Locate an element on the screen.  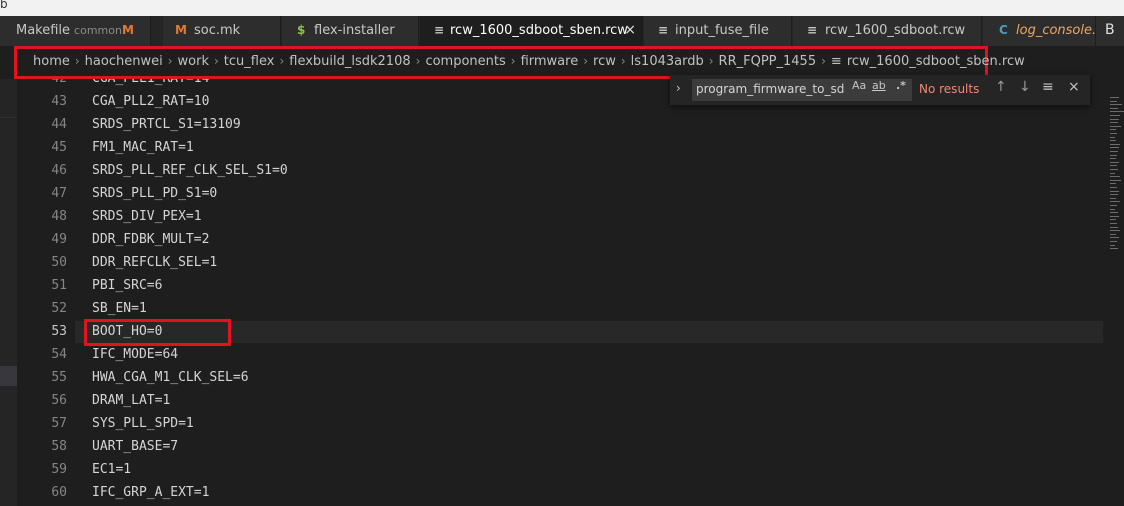
whole-word-icon: ab is located at coordinates (879, 85).